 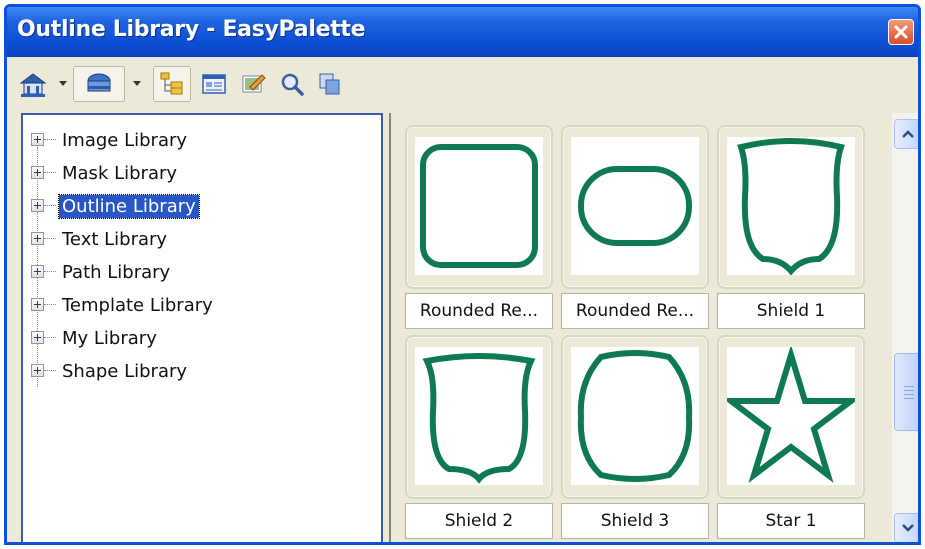 I want to click on gallery-item-label: Shield 3, so click(x=635, y=521).